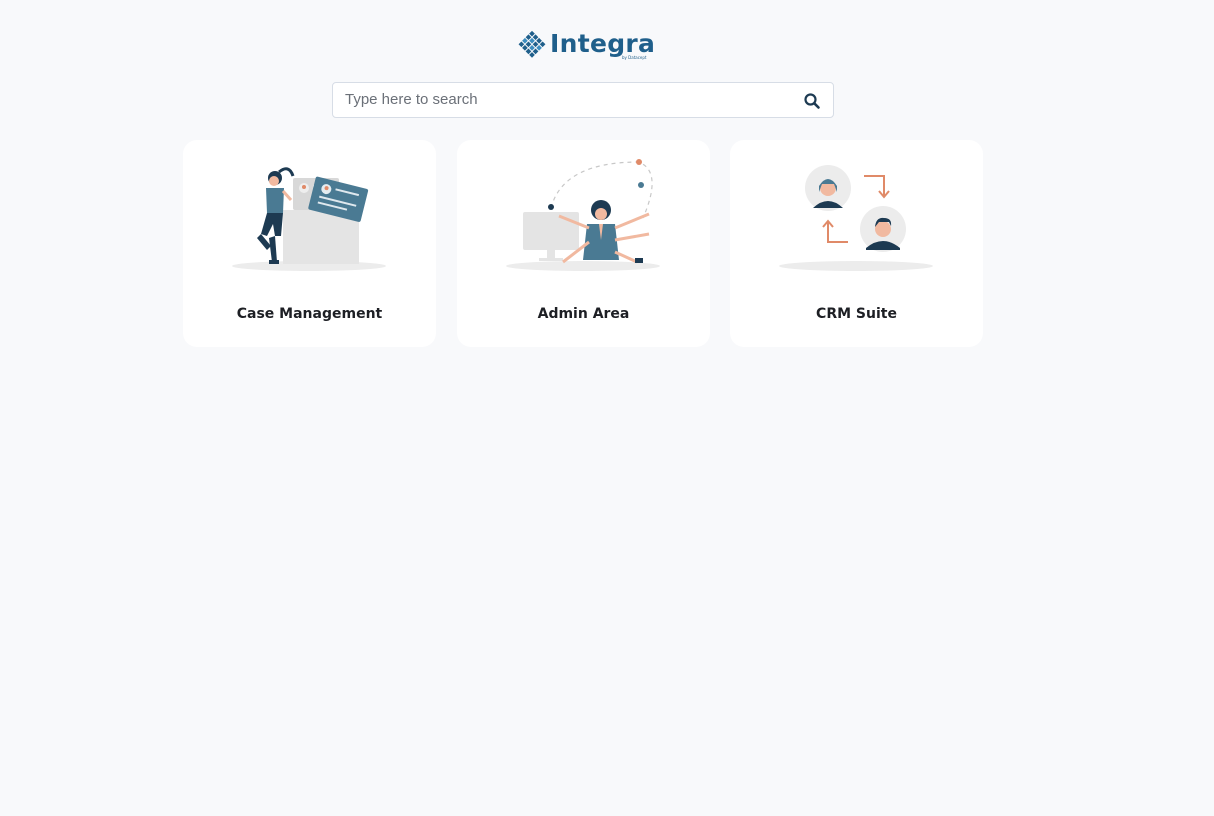  I want to click on app-card-label: CRM Suite, so click(856, 314).